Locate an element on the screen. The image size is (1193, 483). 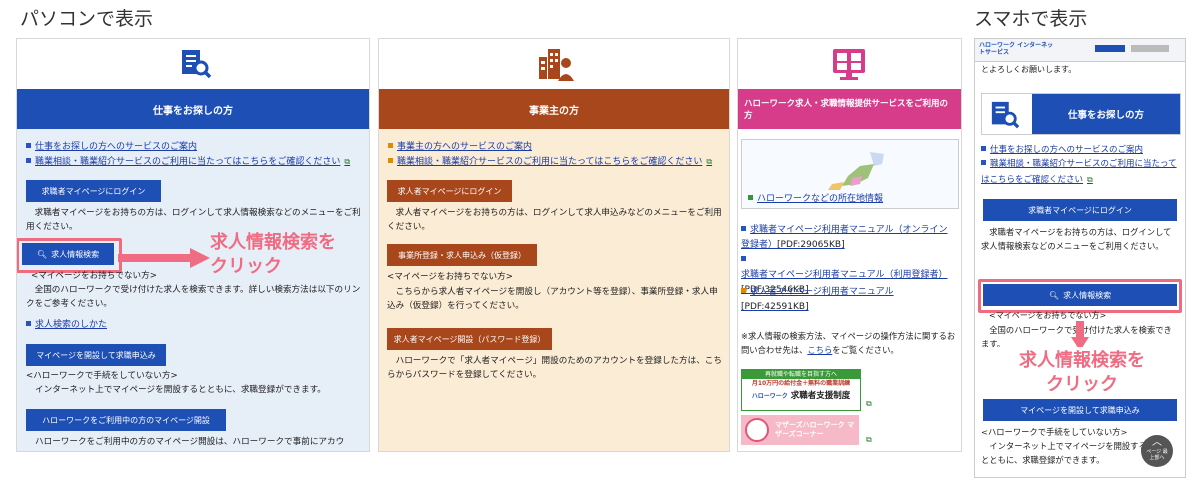
sp-site-header: ハローワーク インターネットサービス is located at coordinates (1080, 50).